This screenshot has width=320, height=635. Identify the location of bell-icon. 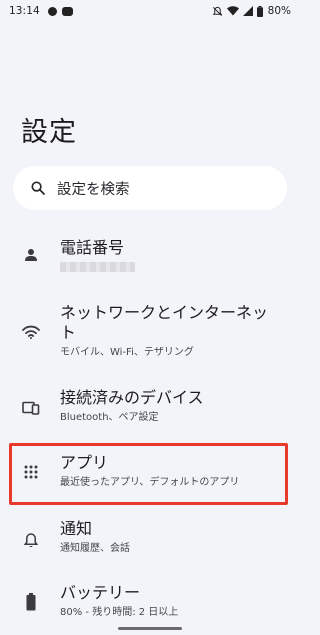
(31, 540).